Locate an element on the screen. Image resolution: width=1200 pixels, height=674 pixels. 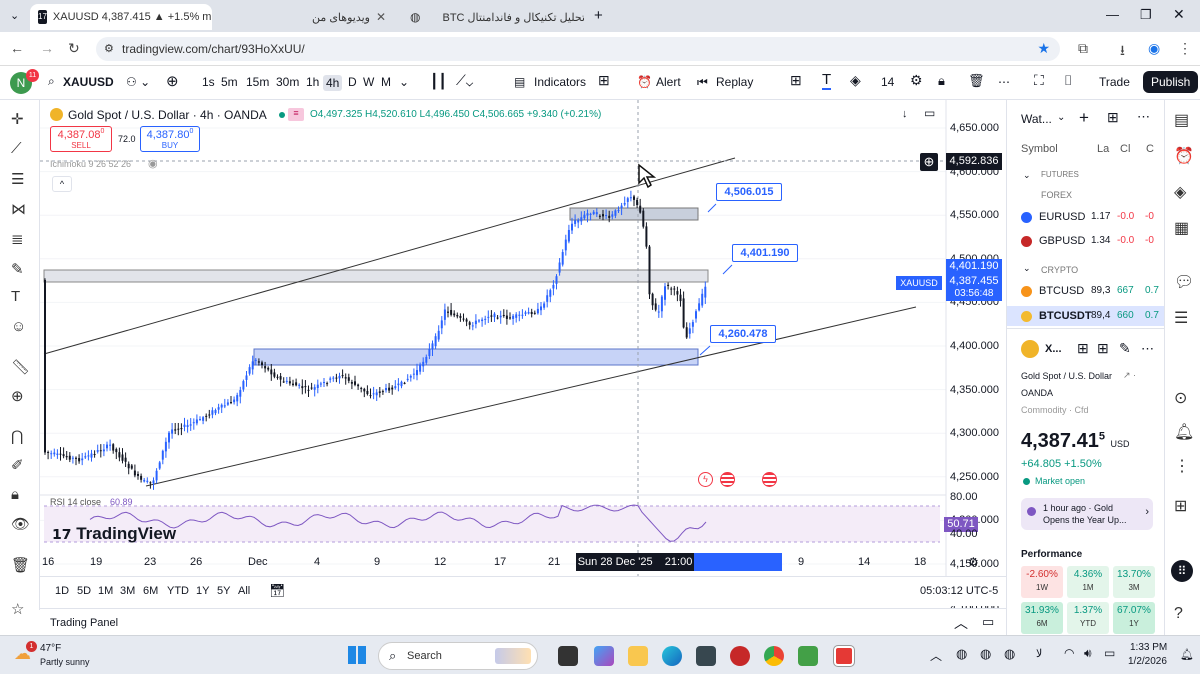
utc-clock: 05:03:12 UTC-5 is located at coordinates (959, 591).